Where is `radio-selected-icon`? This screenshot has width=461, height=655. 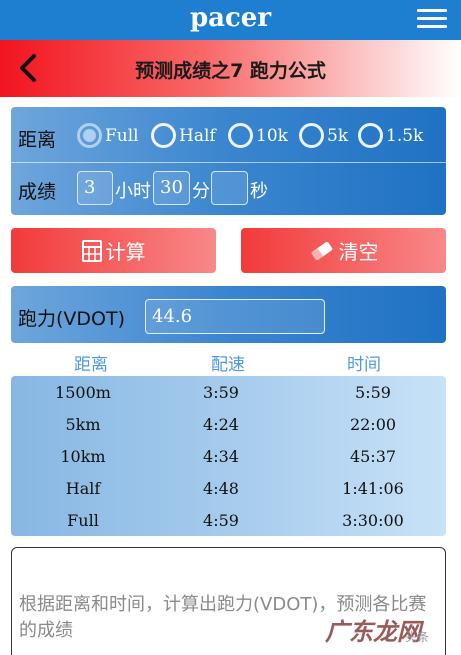
radio-selected-icon is located at coordinates (89, 135).